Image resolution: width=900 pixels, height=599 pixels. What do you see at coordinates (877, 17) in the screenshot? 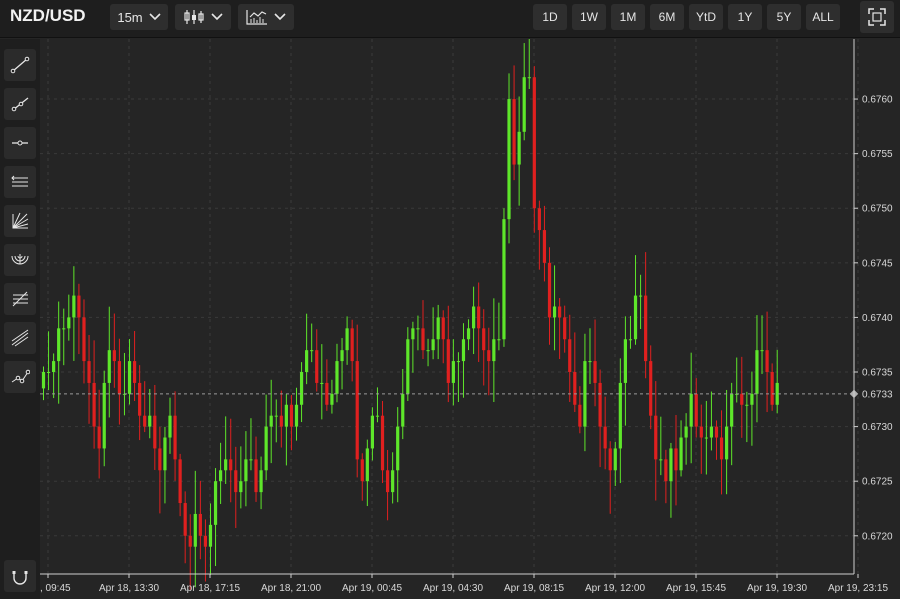
I see `fullscreen-button` at bounding box center [877, 17].